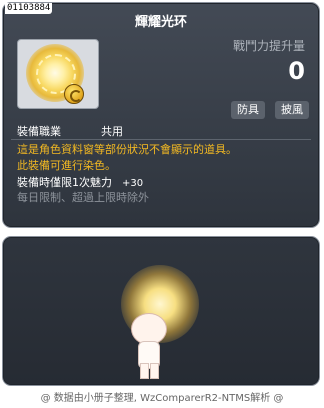 The height and width of the screenshot is (408, 324). I want to click on job-value: 共用, so click(112, 131).